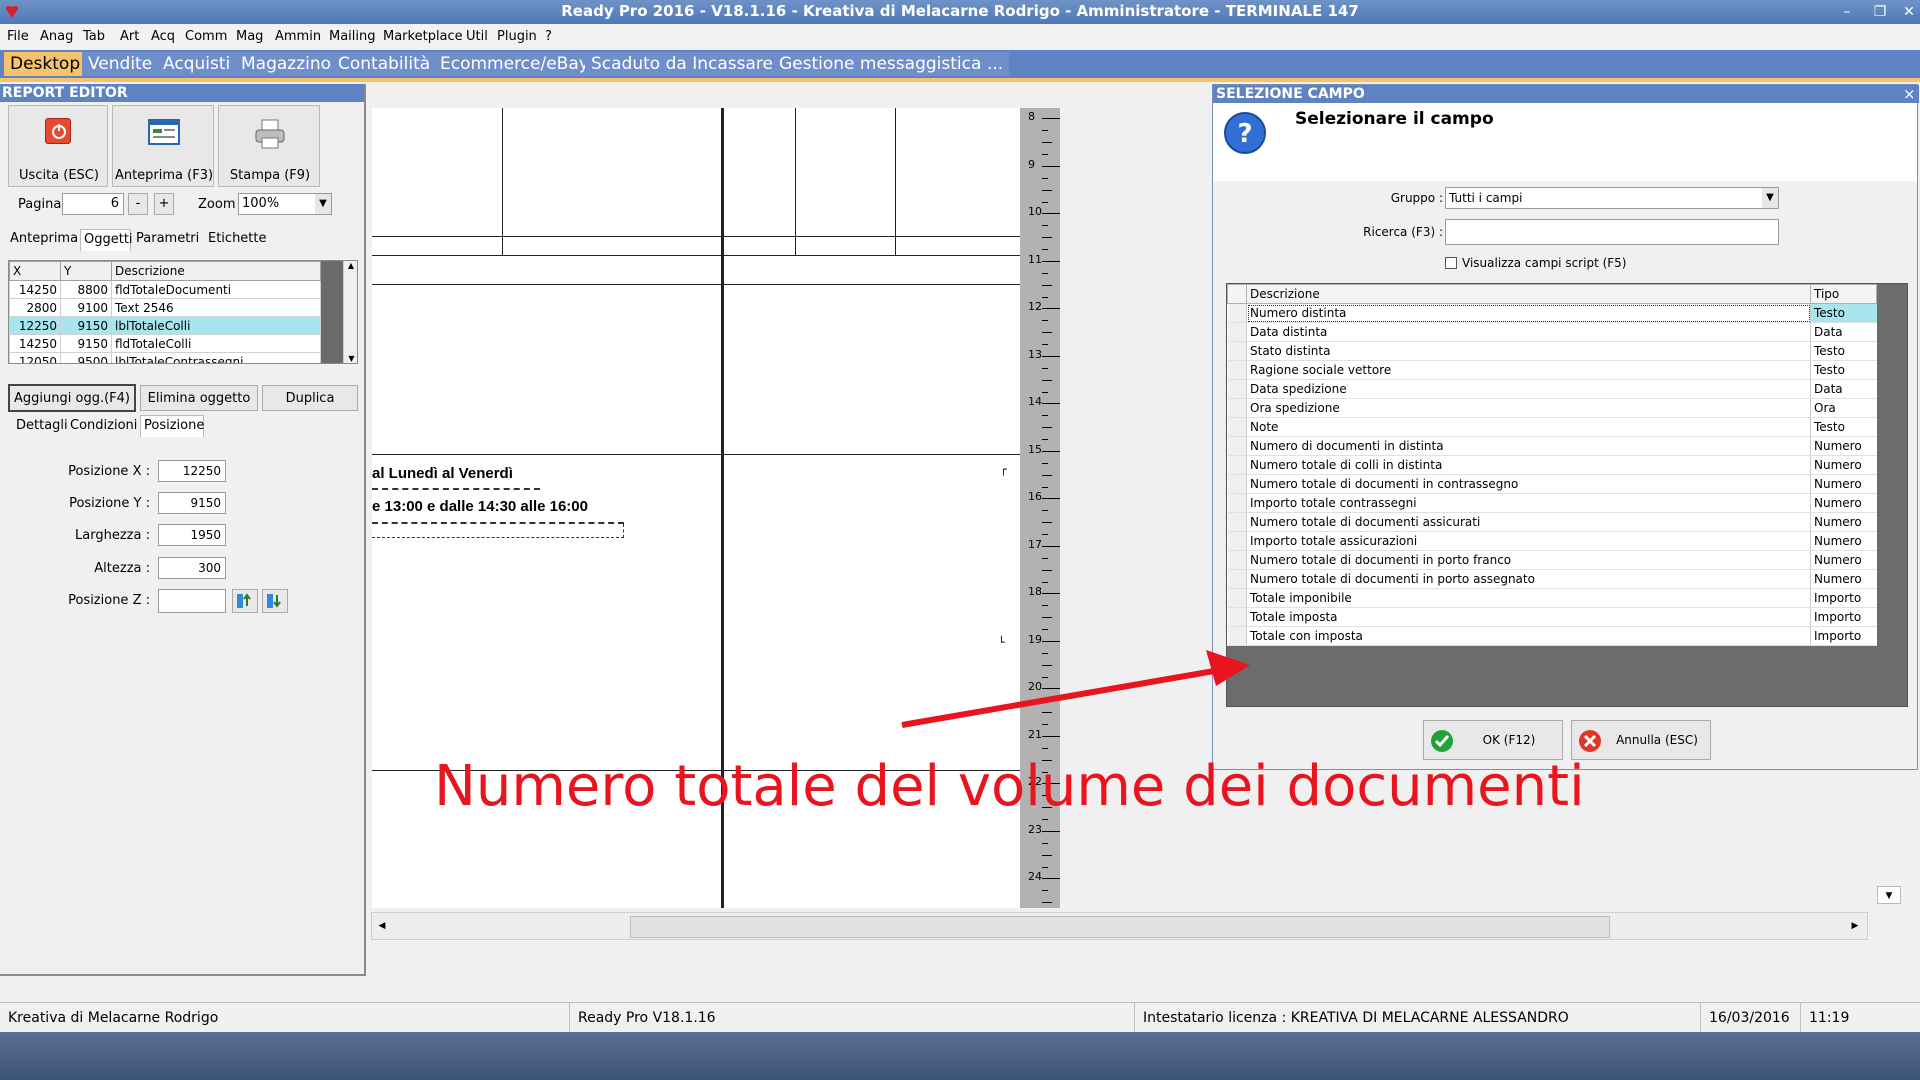 The width and height of the screenshot is (1920, 1080). I want to click on tab-etichette: Etichette, so click(237, 238).